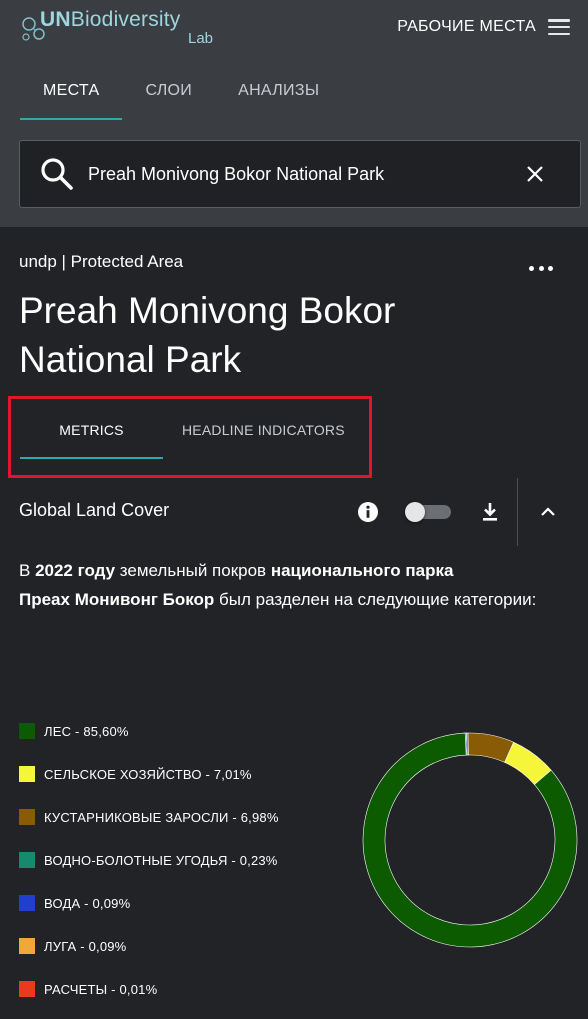  What do you see at coordinates (415, 512) in the screenshot?
I see `toggle-knob` at bounding box center [415, 512].